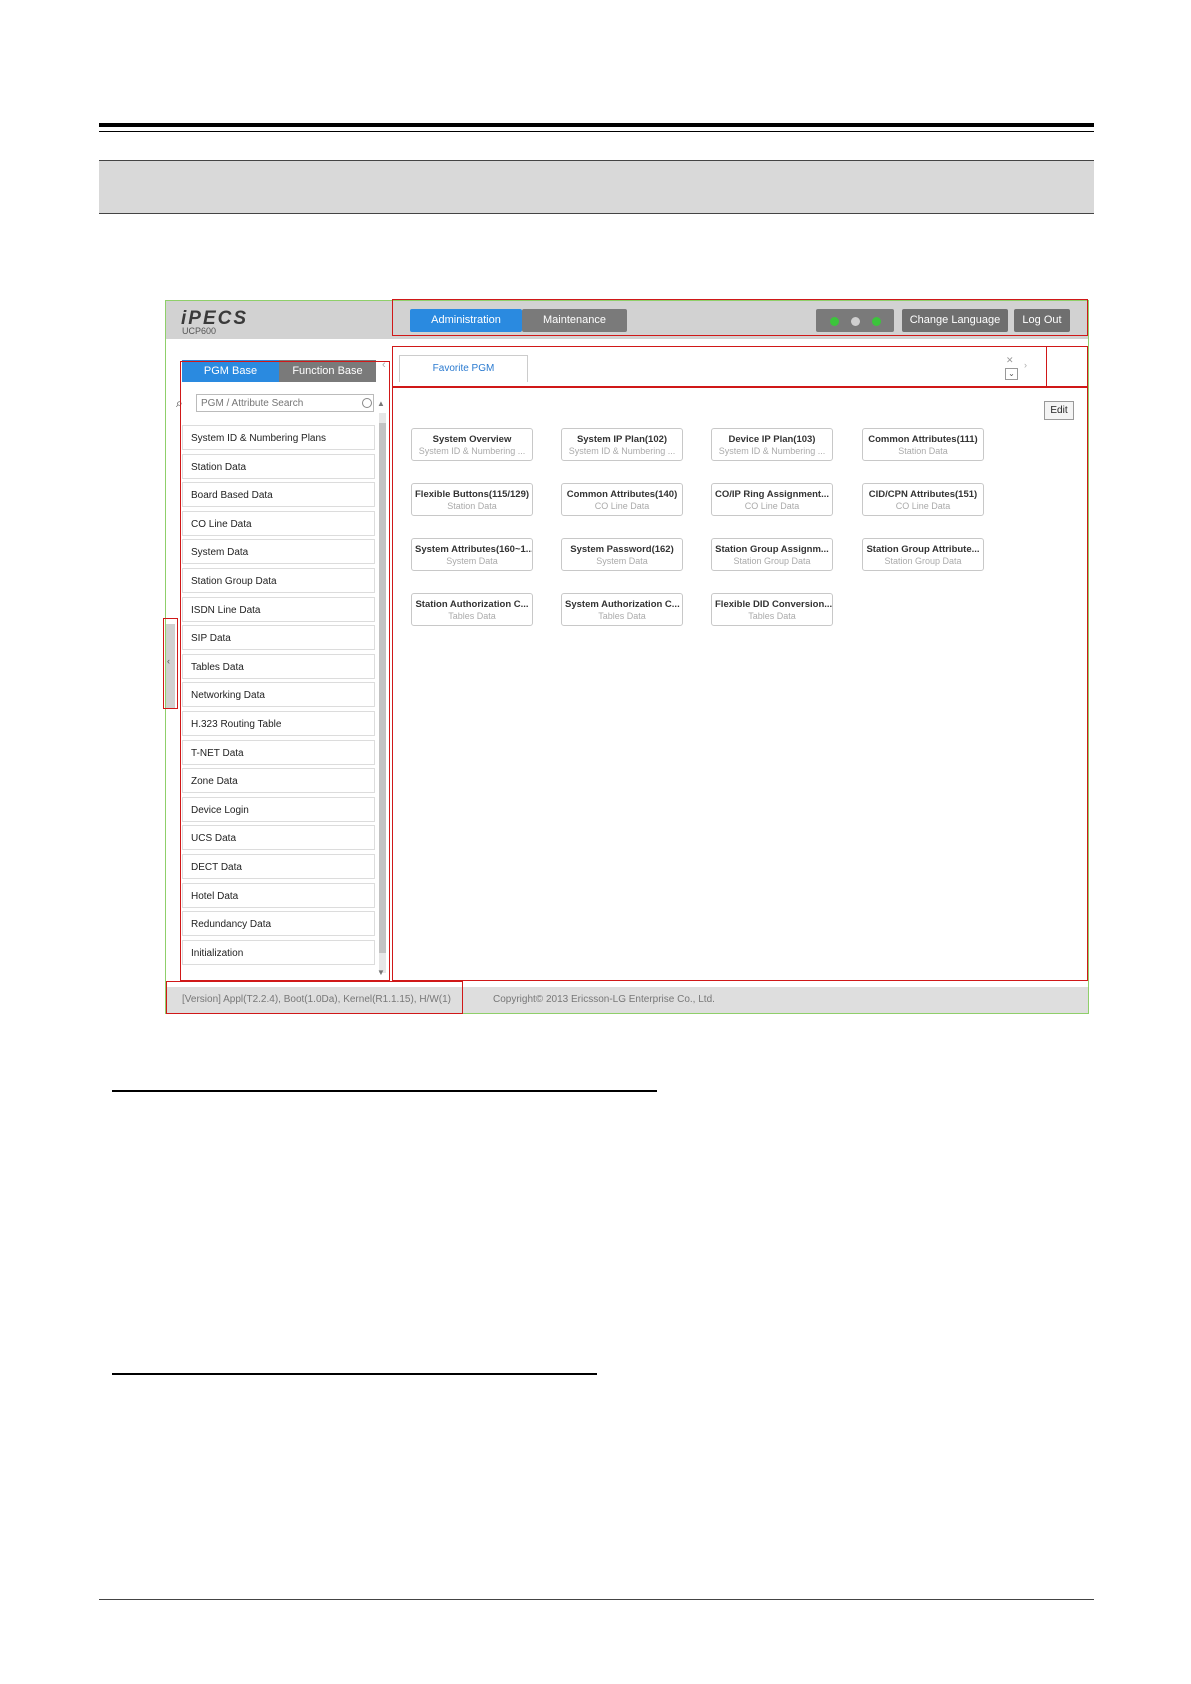 Image resolution: width=1191 pixels, height=1684 pixels. I want to click on annotation-box-tab-bar, so click(740, 366).